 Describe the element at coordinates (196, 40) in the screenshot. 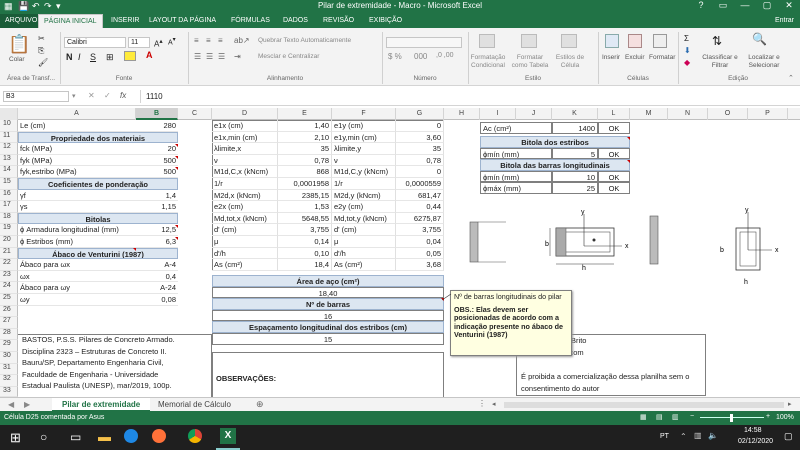

I see `align-top-icon: ≡` at that location.